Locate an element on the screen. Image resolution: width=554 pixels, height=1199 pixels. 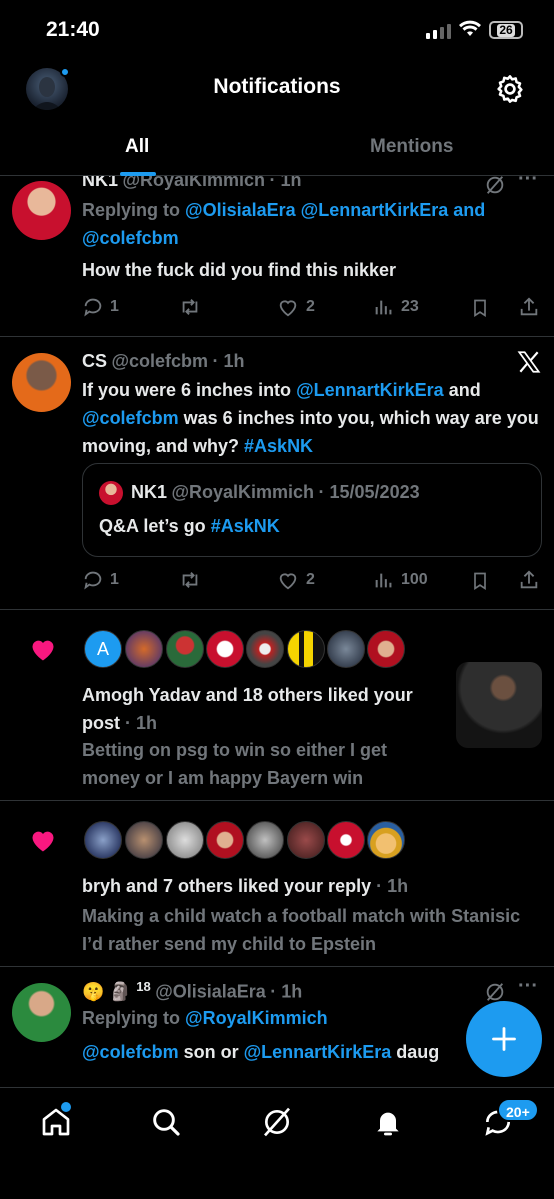
quoted-author-name: NK1 is located at coordinates (149, 492).